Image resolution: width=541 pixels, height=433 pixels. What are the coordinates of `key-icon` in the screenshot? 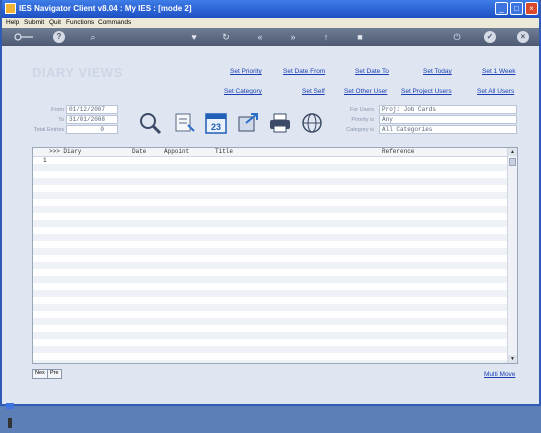 It's located at (24, 37).